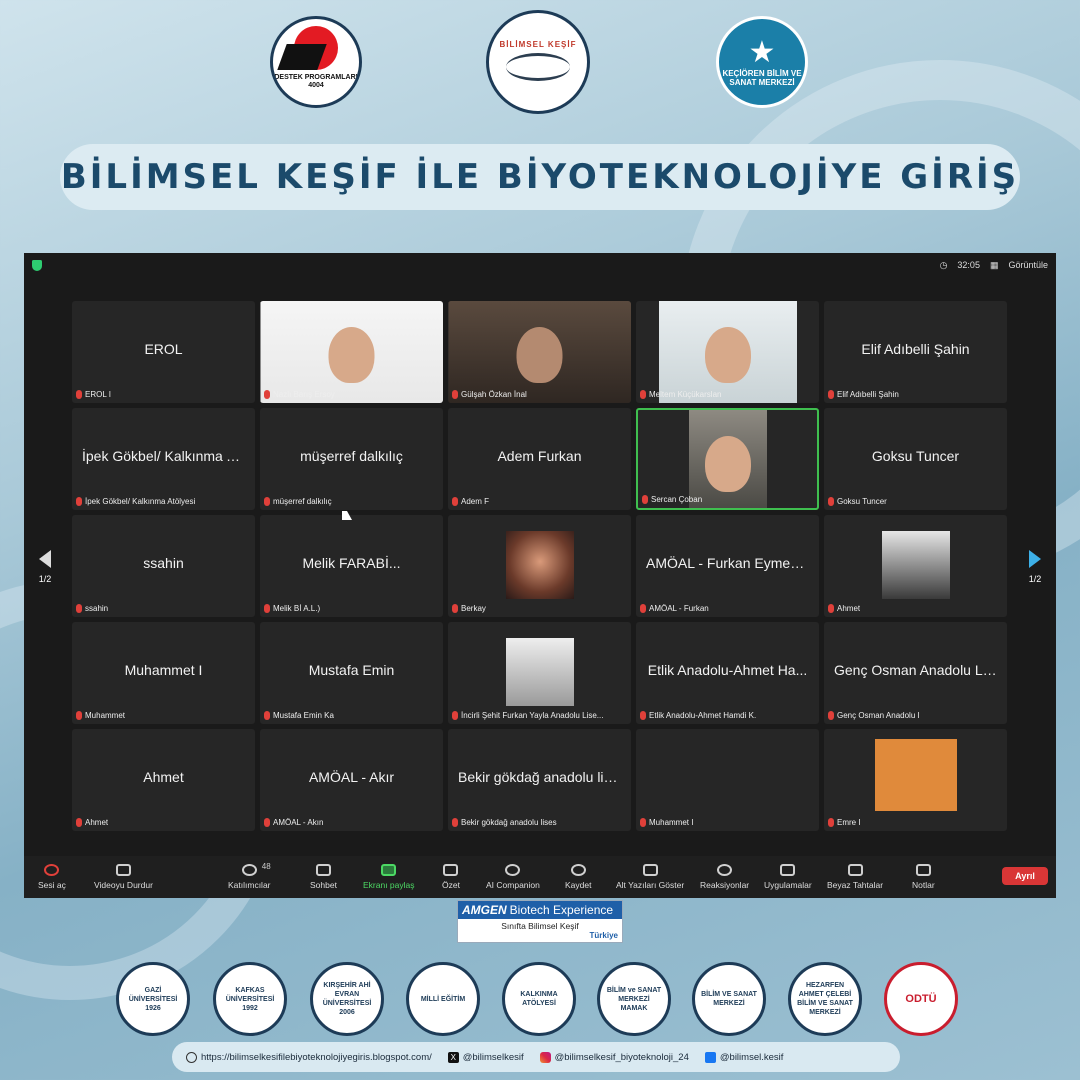 The width and height of the screenshot is (1080, 1080). I want to click on participant-tile: ssahin ssahin, so click(163, 566).